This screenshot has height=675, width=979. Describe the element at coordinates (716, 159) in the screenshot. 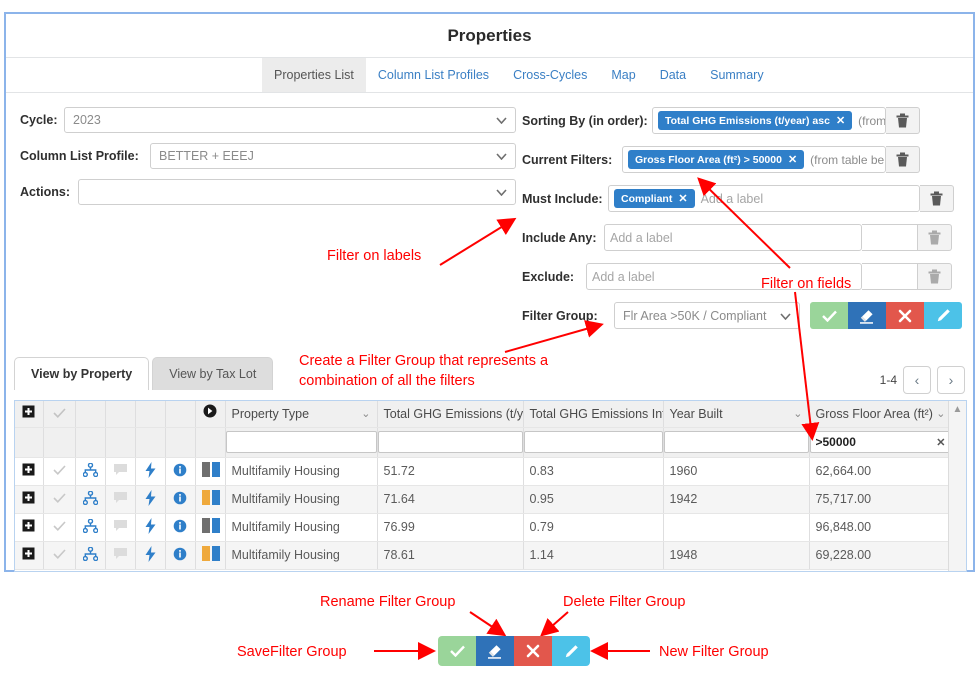

I see `current-filters-badge: Gross Floor Area (ft²) > 50000 ✕` at that location.